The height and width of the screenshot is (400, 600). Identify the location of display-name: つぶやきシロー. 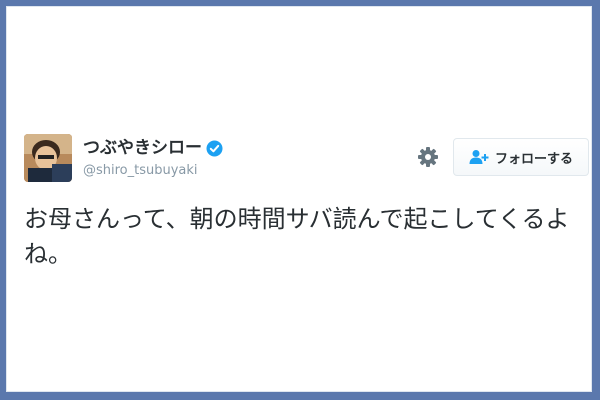
(142, 148).